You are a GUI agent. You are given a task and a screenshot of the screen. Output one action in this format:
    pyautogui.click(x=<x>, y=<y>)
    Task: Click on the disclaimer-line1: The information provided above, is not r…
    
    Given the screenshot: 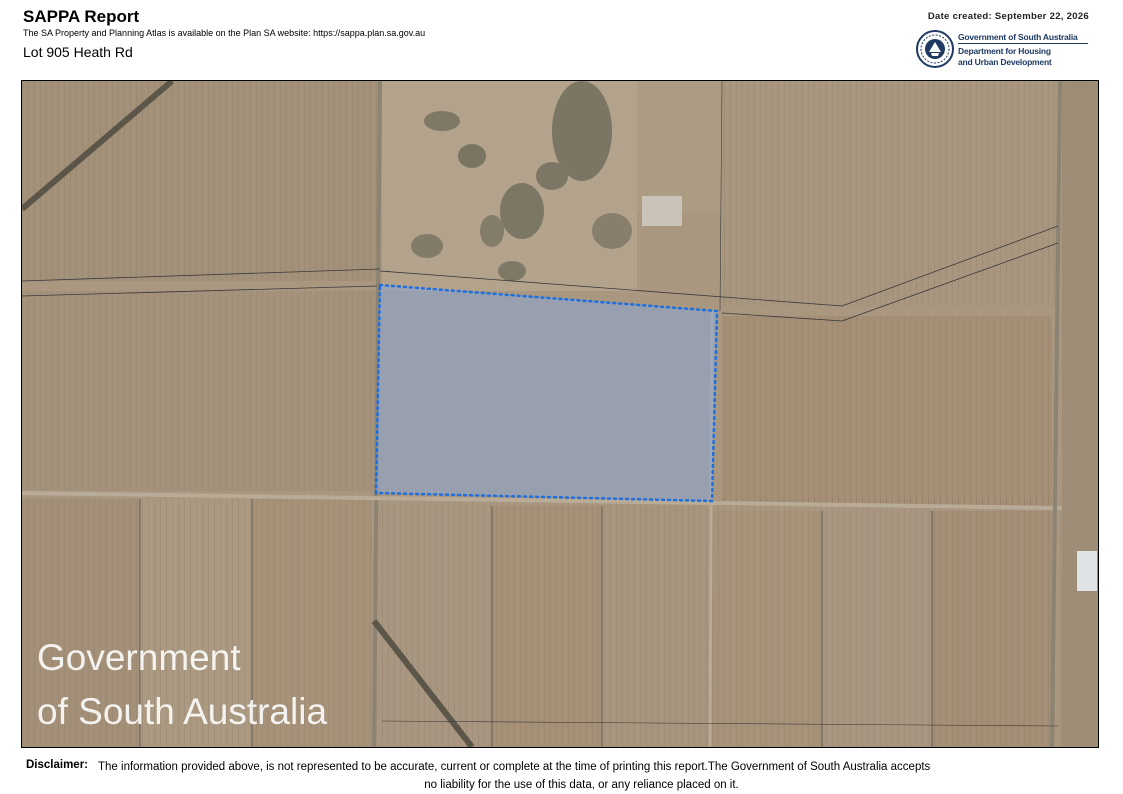 What is the action you would take?
    pyautogui.click(x=514, y=767)
    